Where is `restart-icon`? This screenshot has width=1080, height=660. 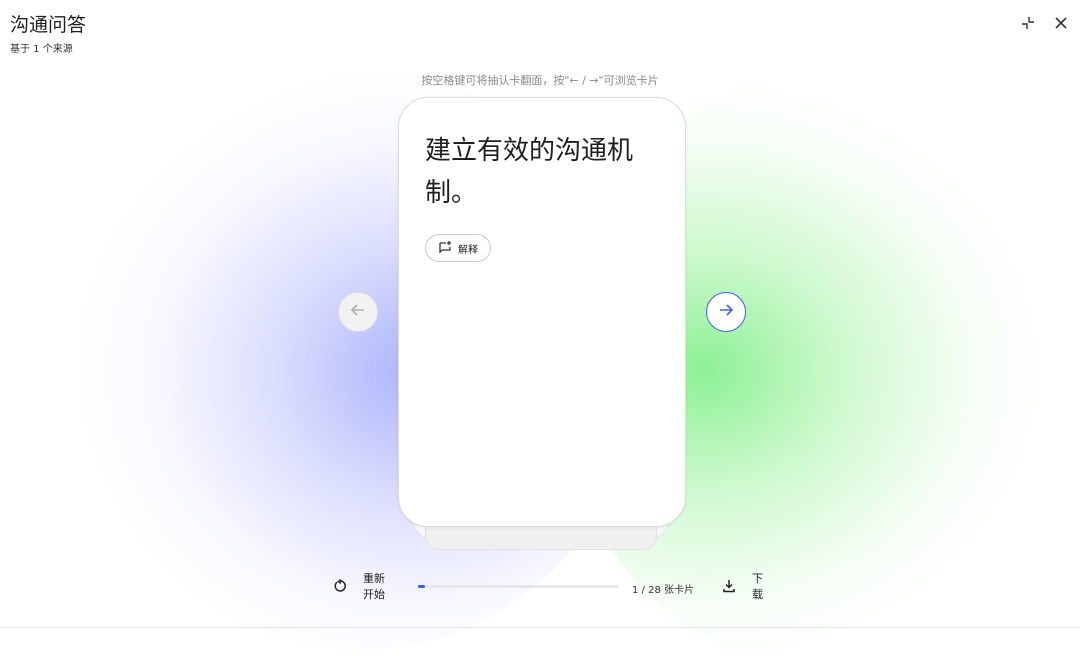
restart-icon is located at coordinates (340, 587).